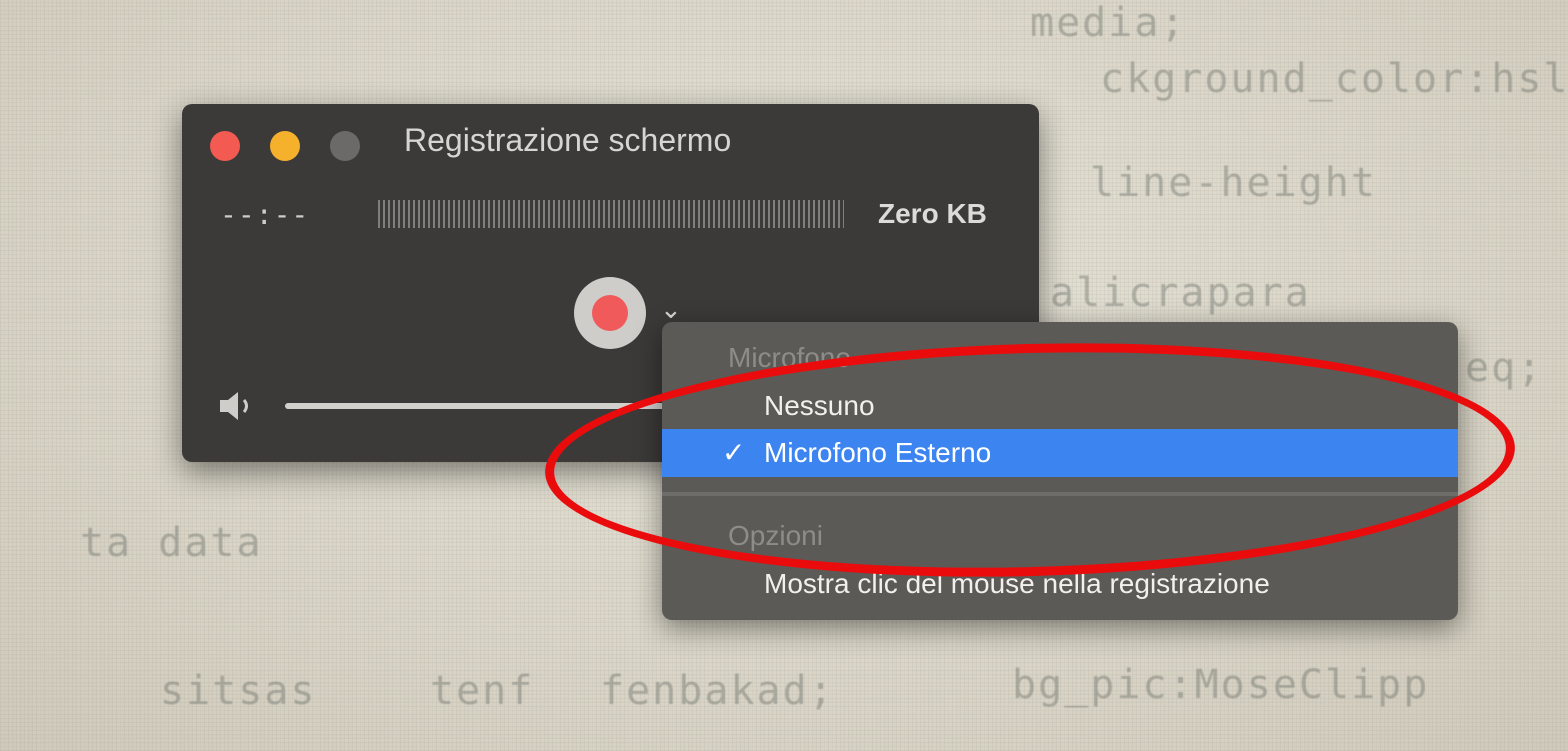 This screenshot has width=1568, height=751. What do you see at coordinates (717, 691) in the screenshot?
I see `background-text: fenbakad;` at bounding box center [717, 691].